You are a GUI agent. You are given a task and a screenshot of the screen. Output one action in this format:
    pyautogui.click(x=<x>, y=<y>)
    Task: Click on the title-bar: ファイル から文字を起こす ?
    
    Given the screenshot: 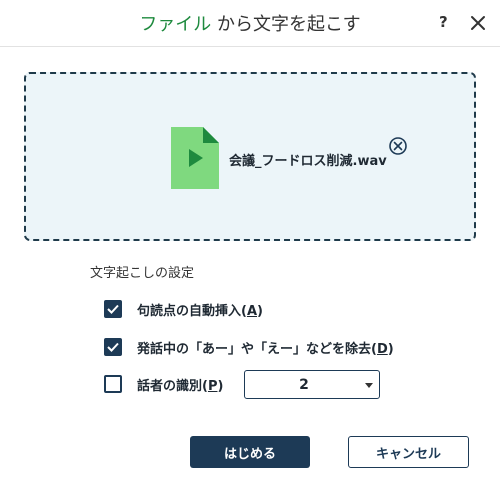 What is the action you would take?
    pyautogui.click(x=250, y=23)
    